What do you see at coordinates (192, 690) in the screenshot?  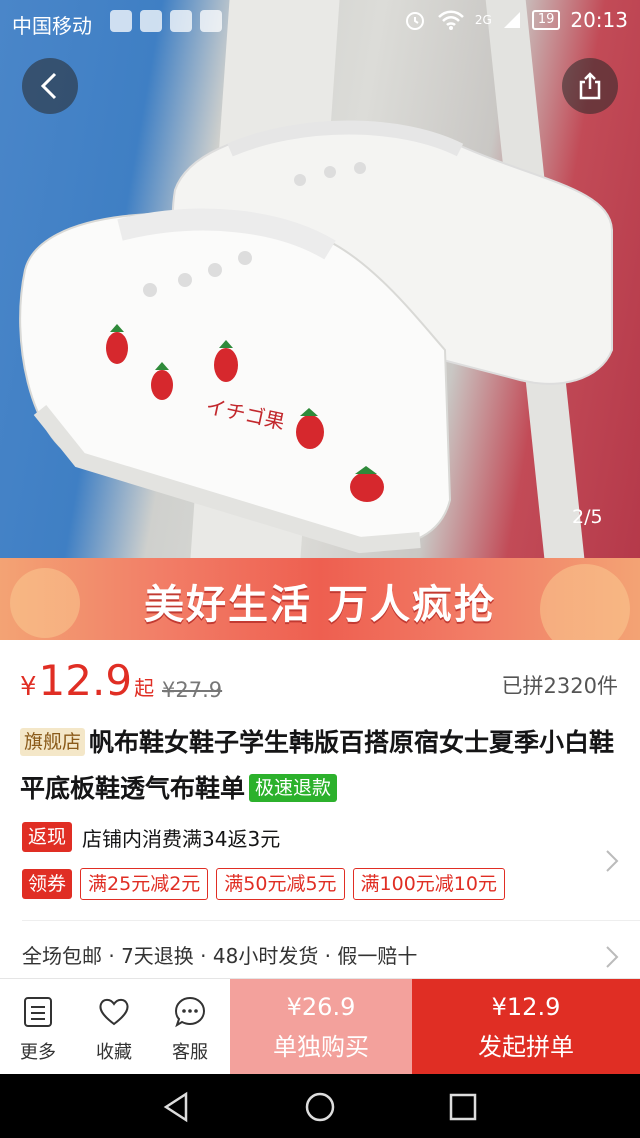 I see `original-price: ¥27.9` at bounding box center [192, 690].